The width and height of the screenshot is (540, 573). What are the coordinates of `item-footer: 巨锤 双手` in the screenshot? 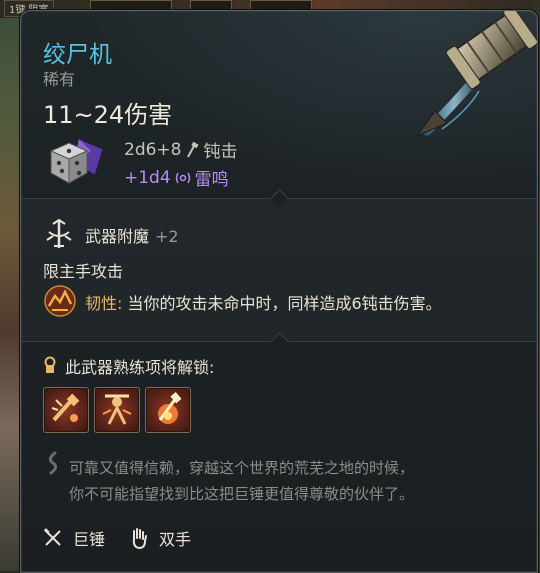 It's located at (124, 538).